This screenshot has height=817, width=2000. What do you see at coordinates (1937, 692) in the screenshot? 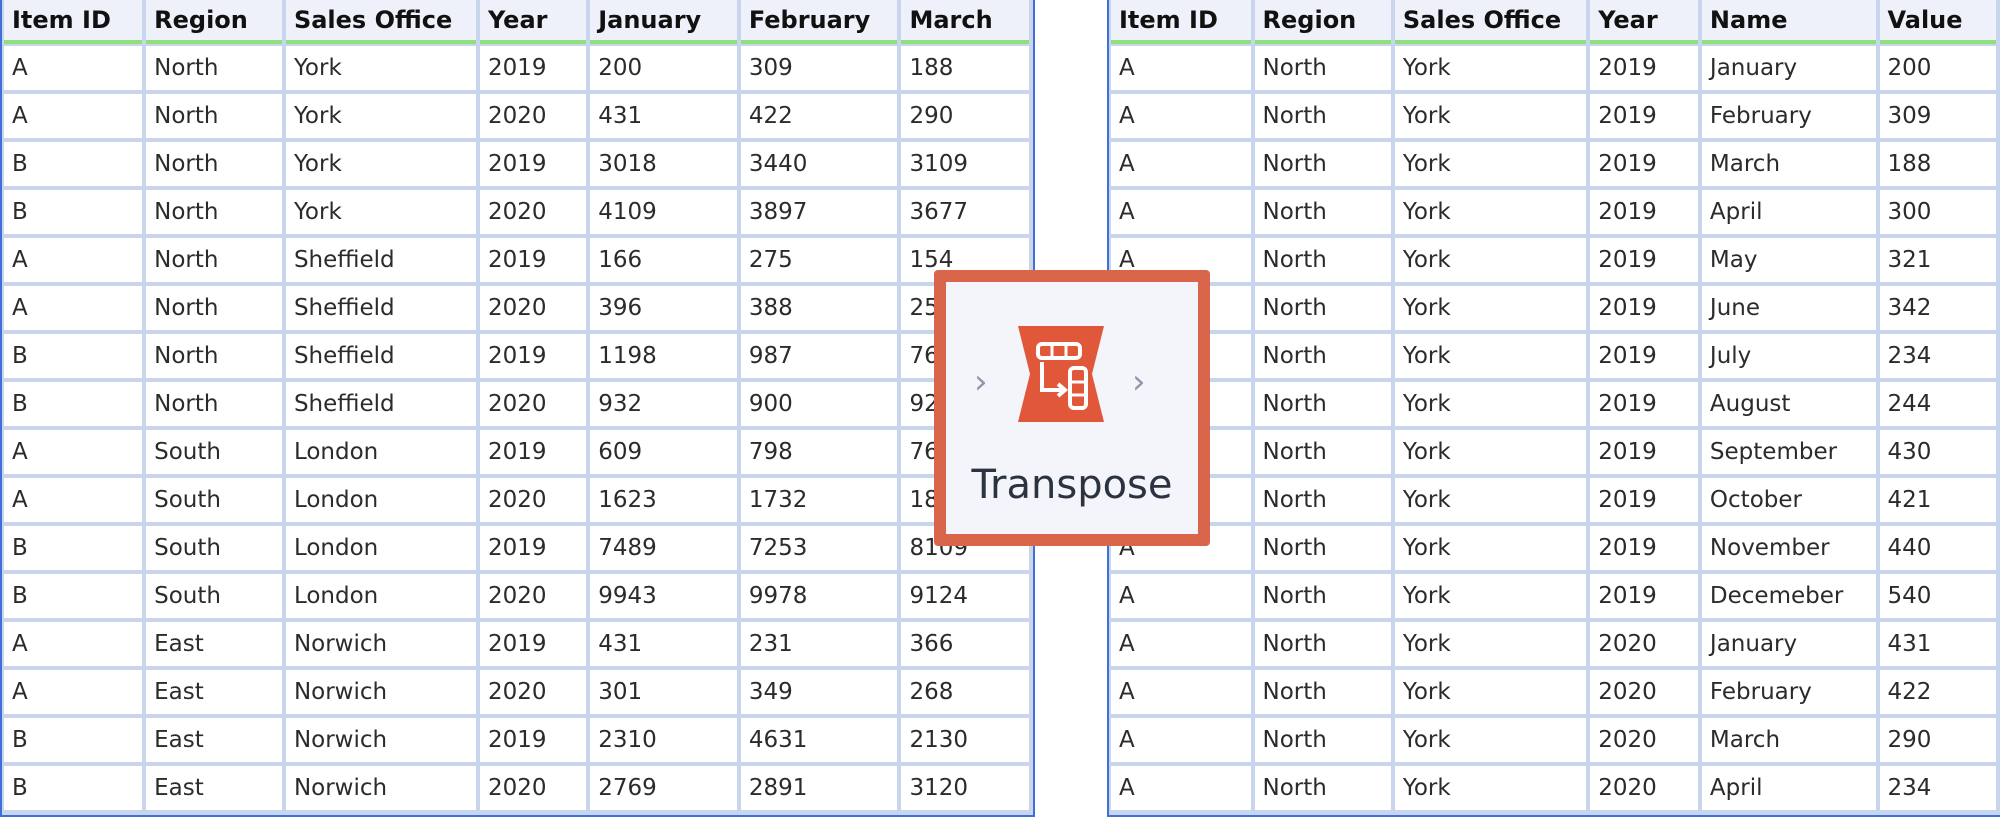
I see `output-table-cell: 422` at bounding box center [1937, 692].